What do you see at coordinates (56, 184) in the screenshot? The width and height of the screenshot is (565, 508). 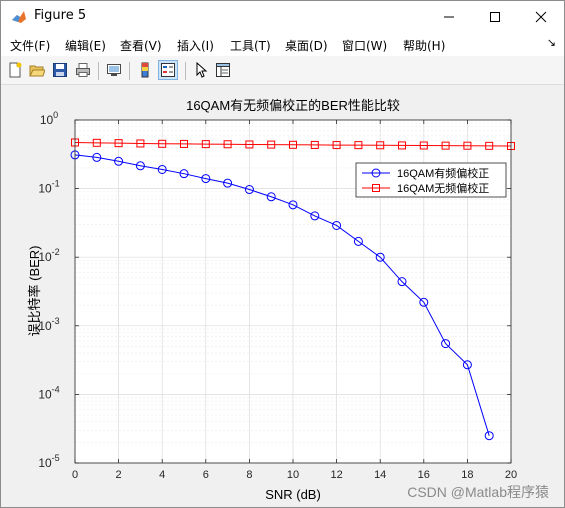 I see `y-tick-exponent: -1` at bounding box center [56, 184].